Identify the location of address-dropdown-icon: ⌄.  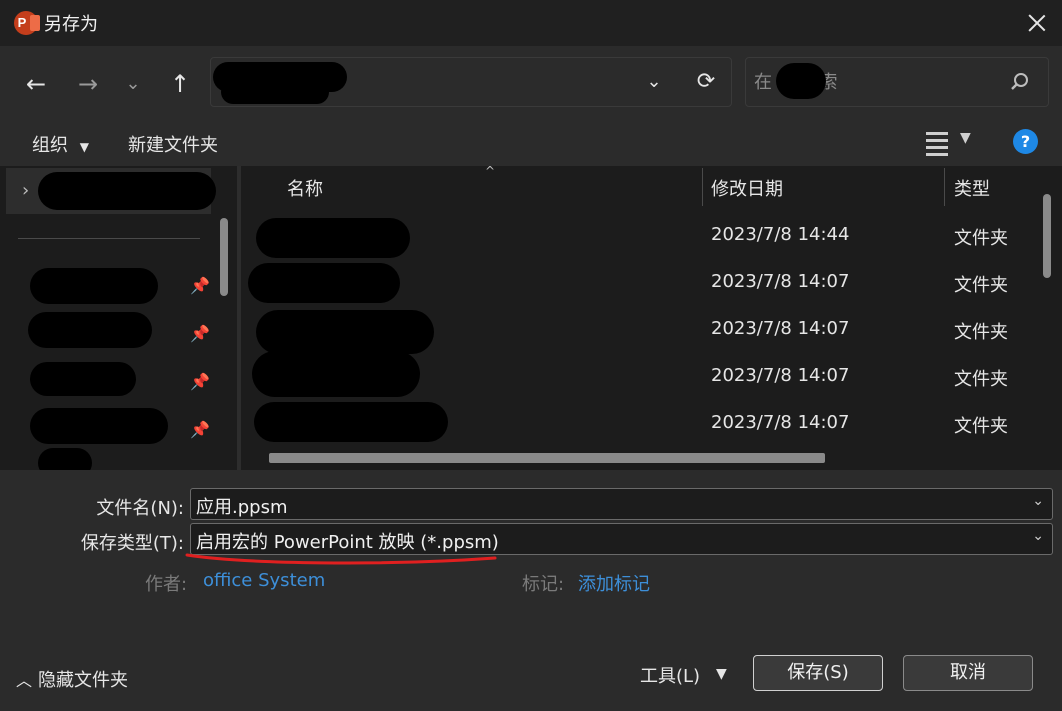
(654, 82).